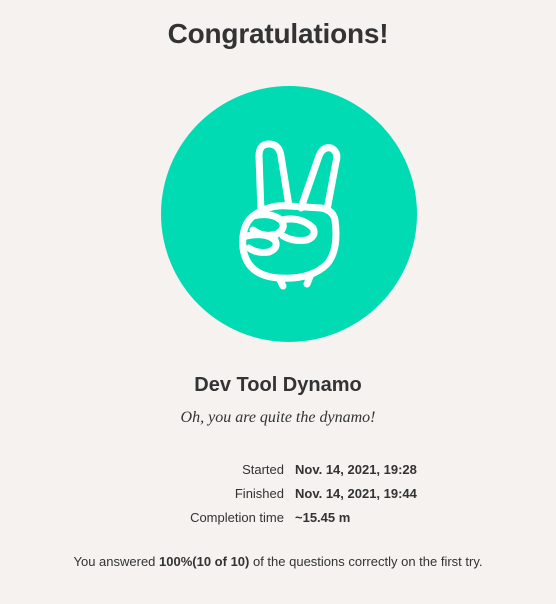  What do you see at coordinates (323, 517) in the screenshot?
I see `stat-value: ~15.45 m` at bounding box center [323, 517].